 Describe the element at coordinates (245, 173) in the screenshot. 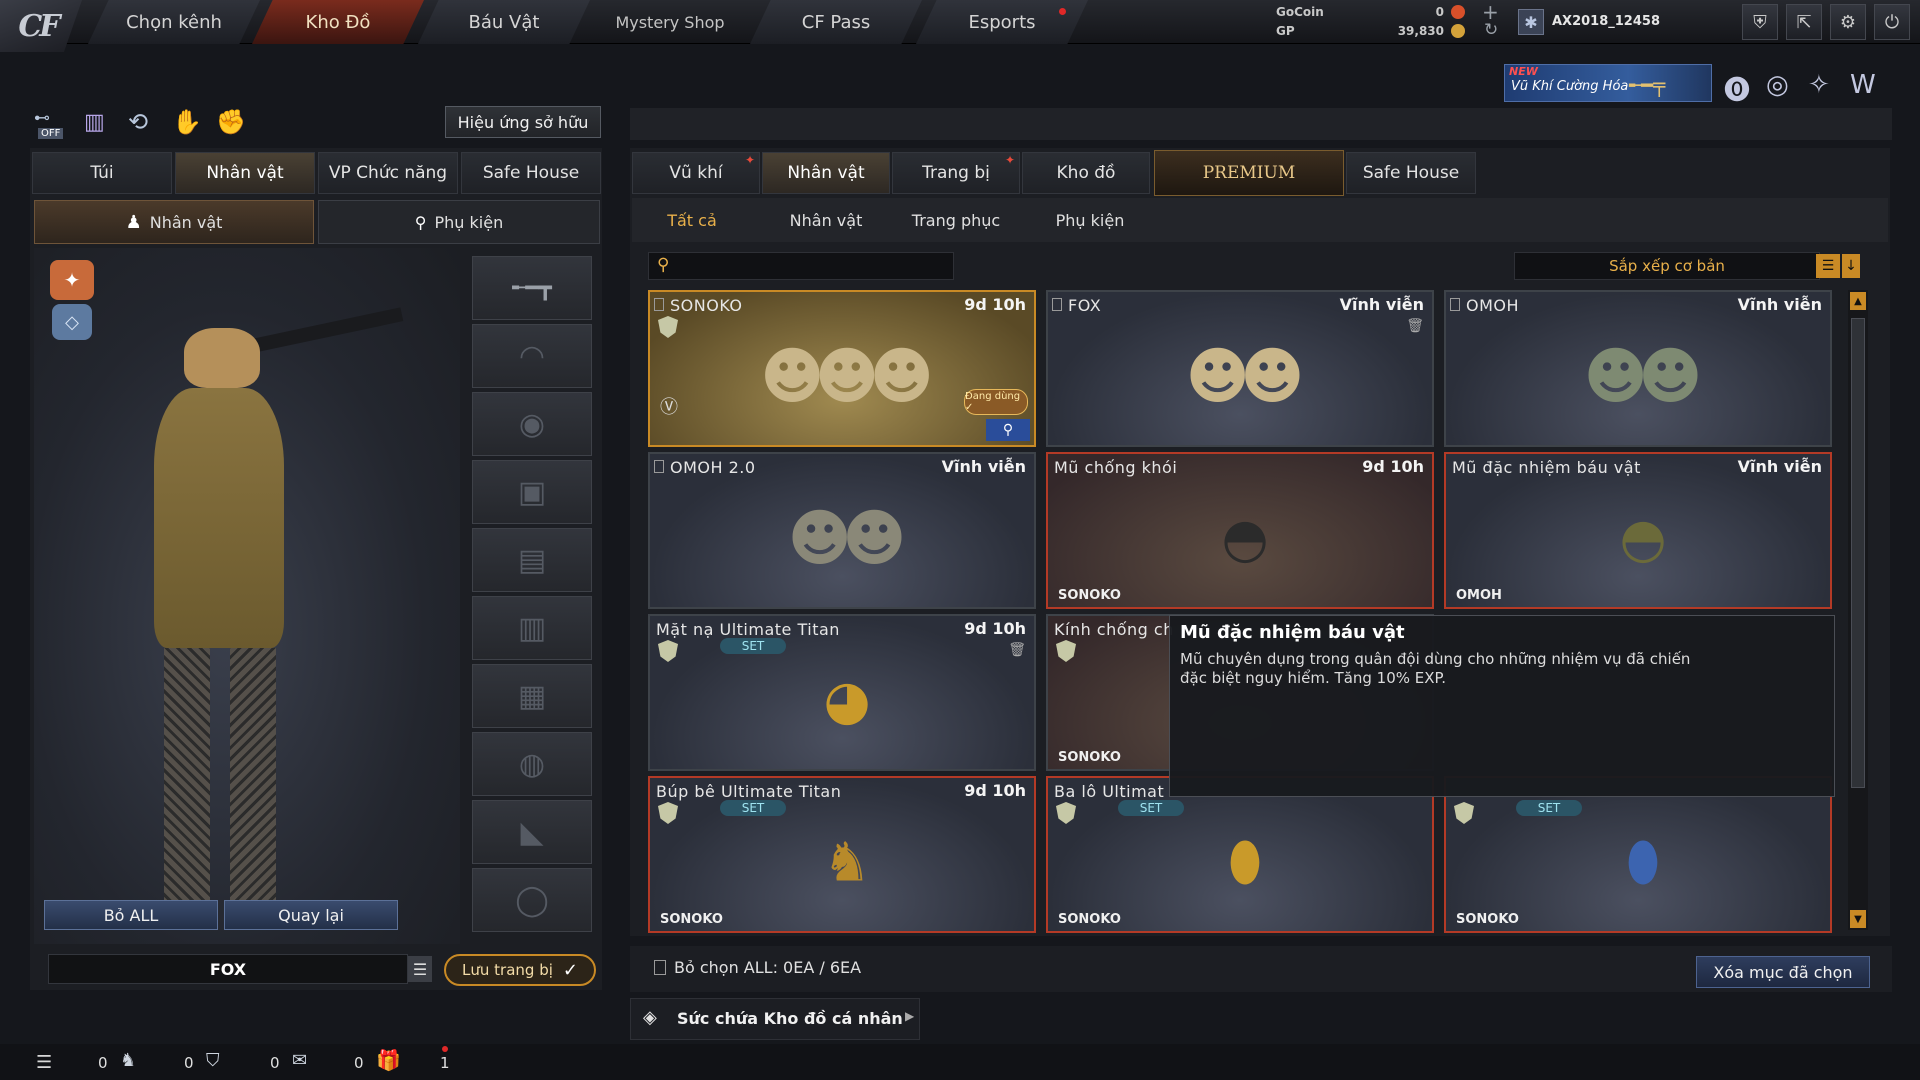

I see `tab-nhan-vat-left: Nhân vật` at that location.